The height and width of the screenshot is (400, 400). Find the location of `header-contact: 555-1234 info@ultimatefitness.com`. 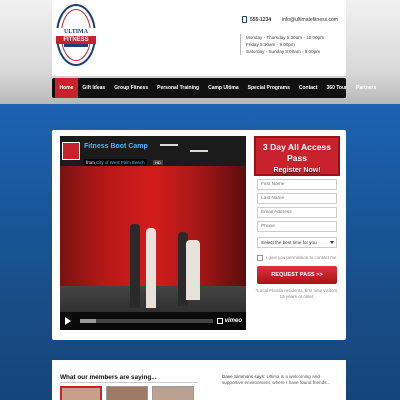

header-contact: 555-1234 info@ultimatefitness.com is located at coordinates (294, 22).